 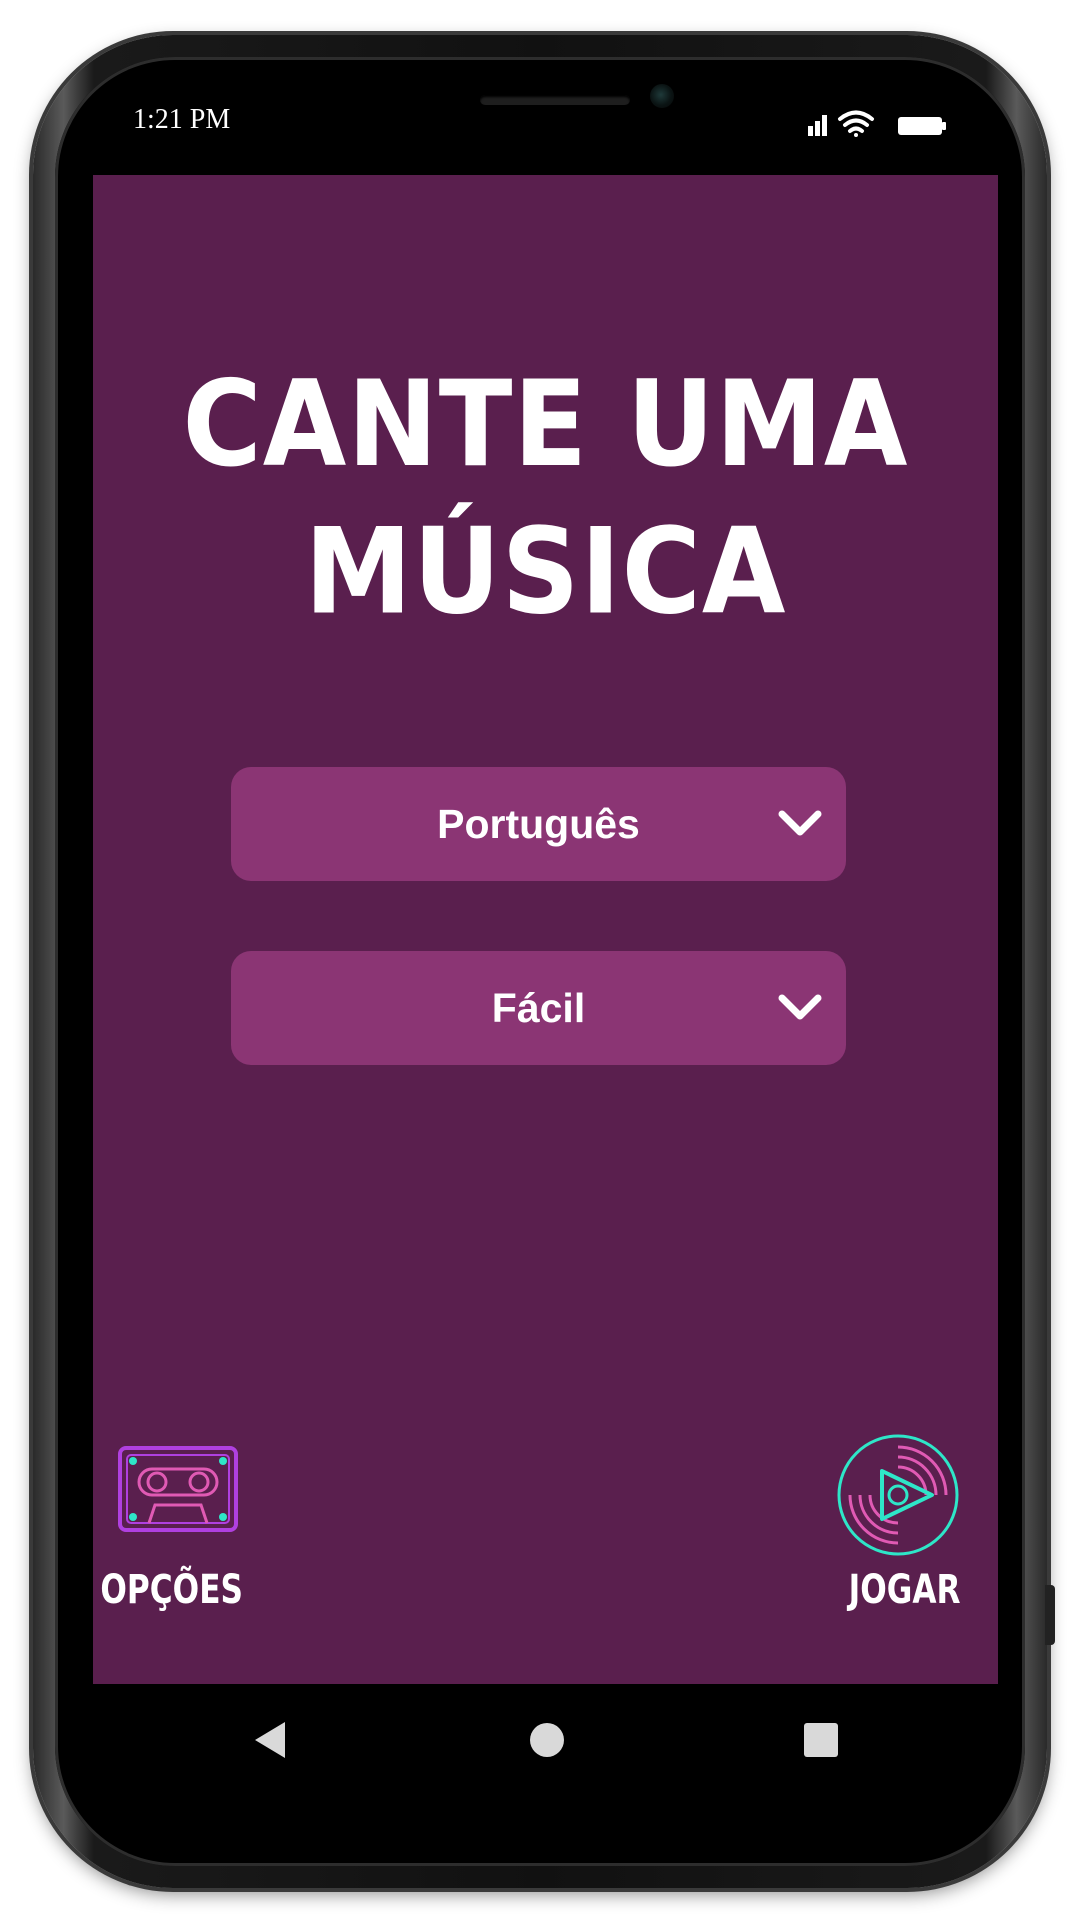 What do you see at coordinates (545, 572) in the screenshot?
I see `app-title-line-2: MÚSICA` at bounding box center [545, 572].